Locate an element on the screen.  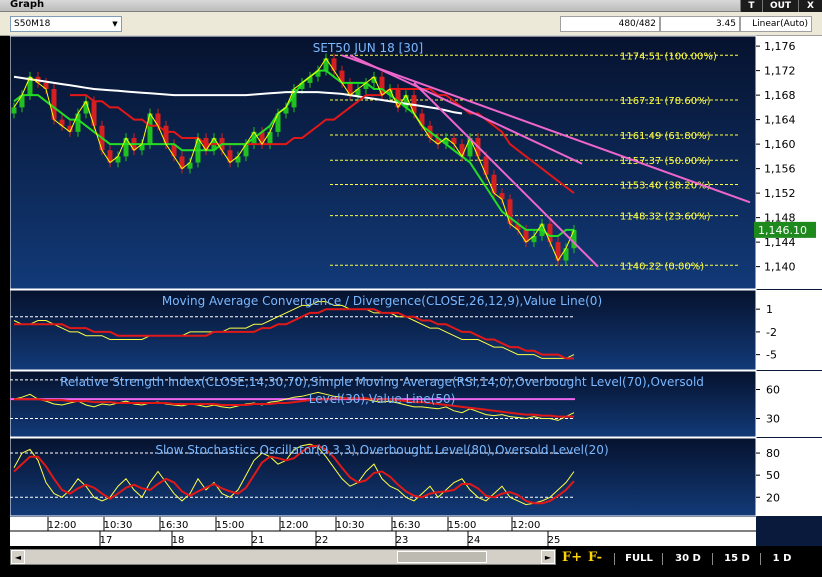
price-y-tick-label: 1,144 is located at coordinates (780, 242).